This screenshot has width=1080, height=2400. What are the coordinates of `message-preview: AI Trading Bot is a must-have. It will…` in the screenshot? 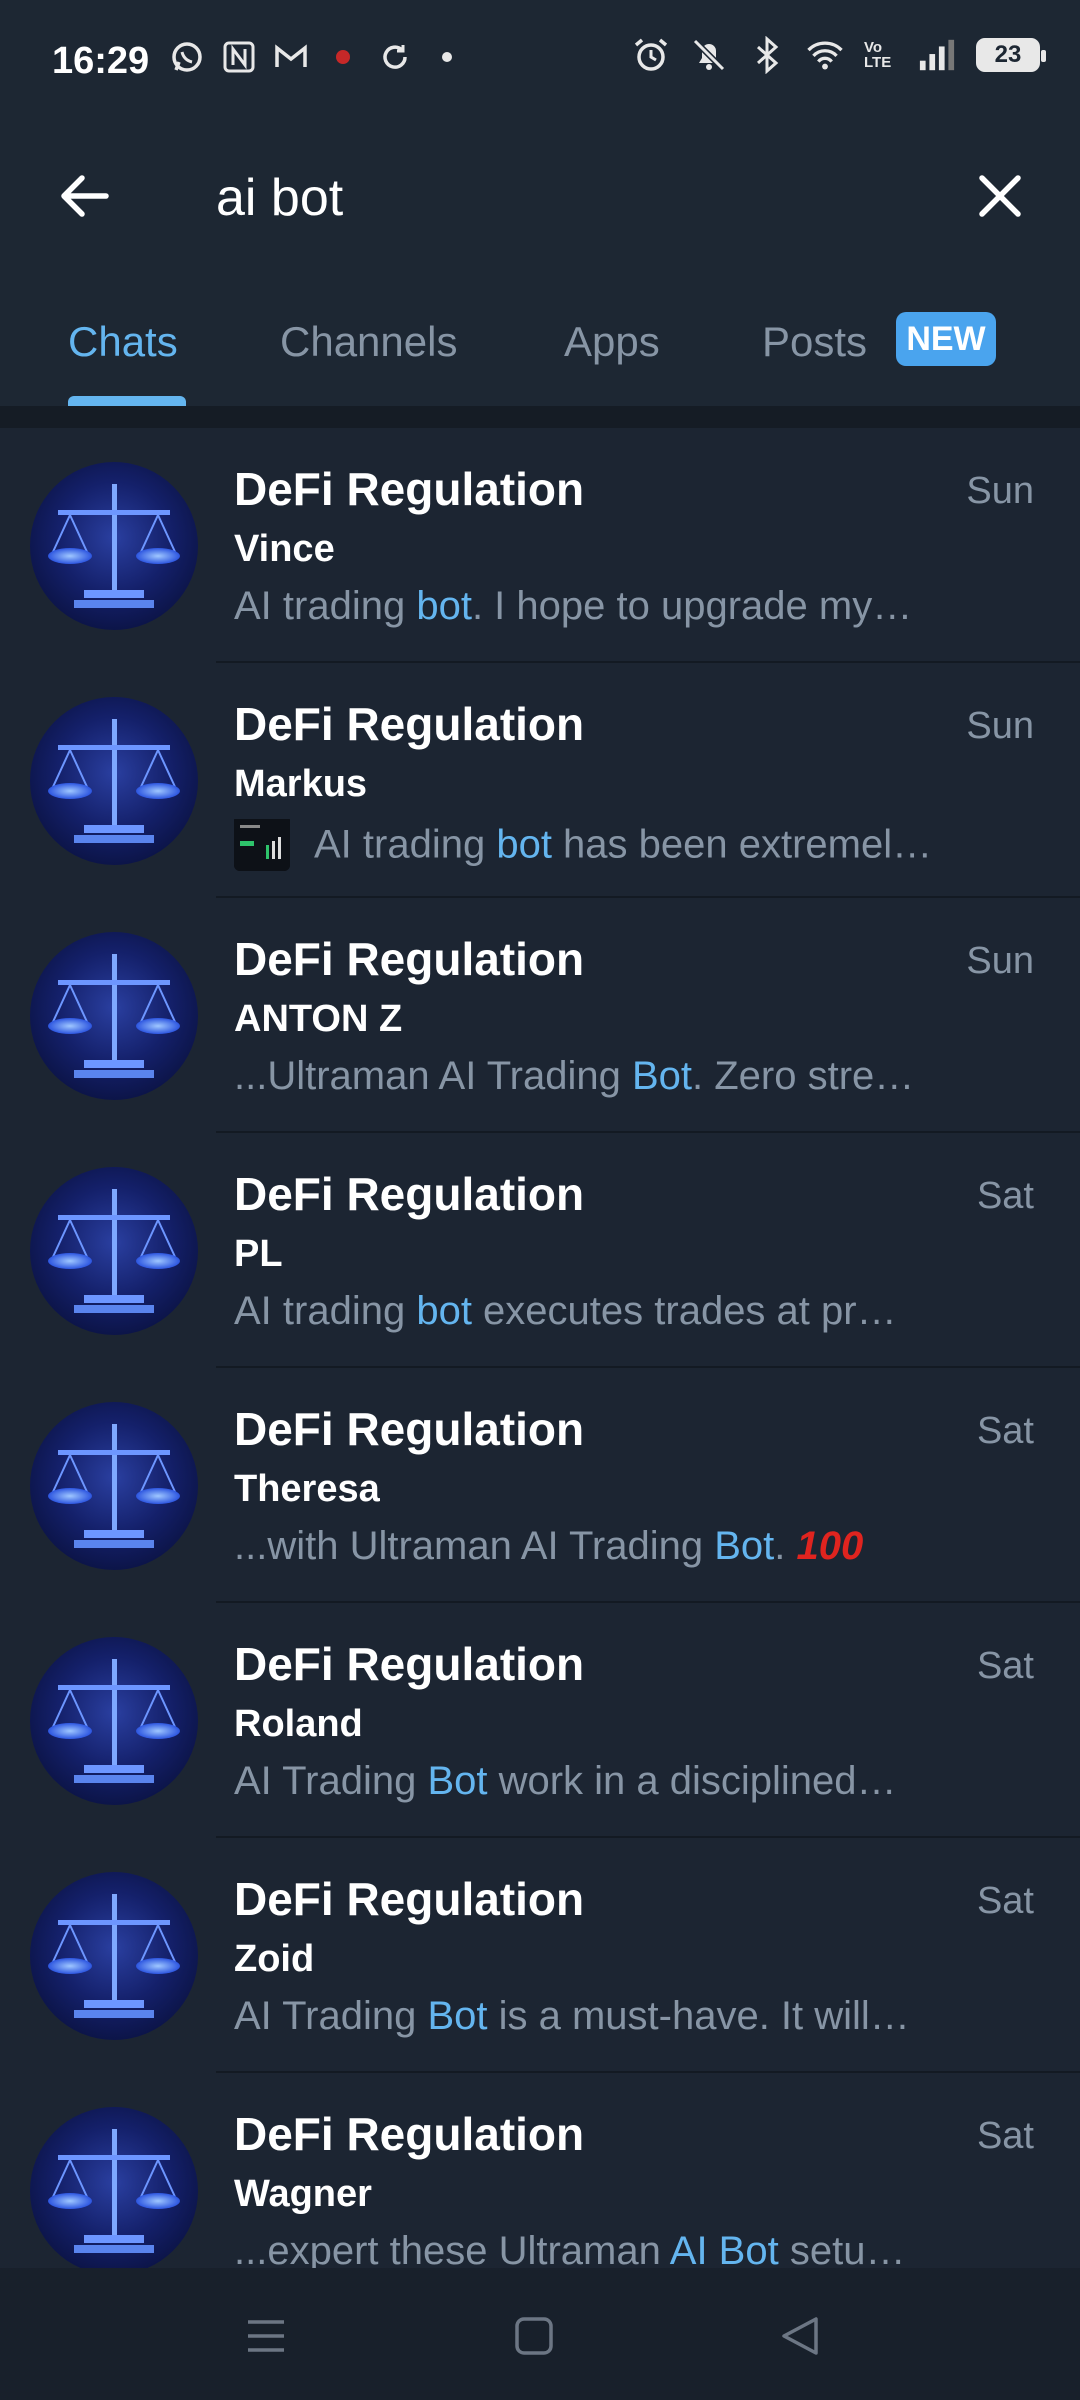 It's located at (614, 2016).